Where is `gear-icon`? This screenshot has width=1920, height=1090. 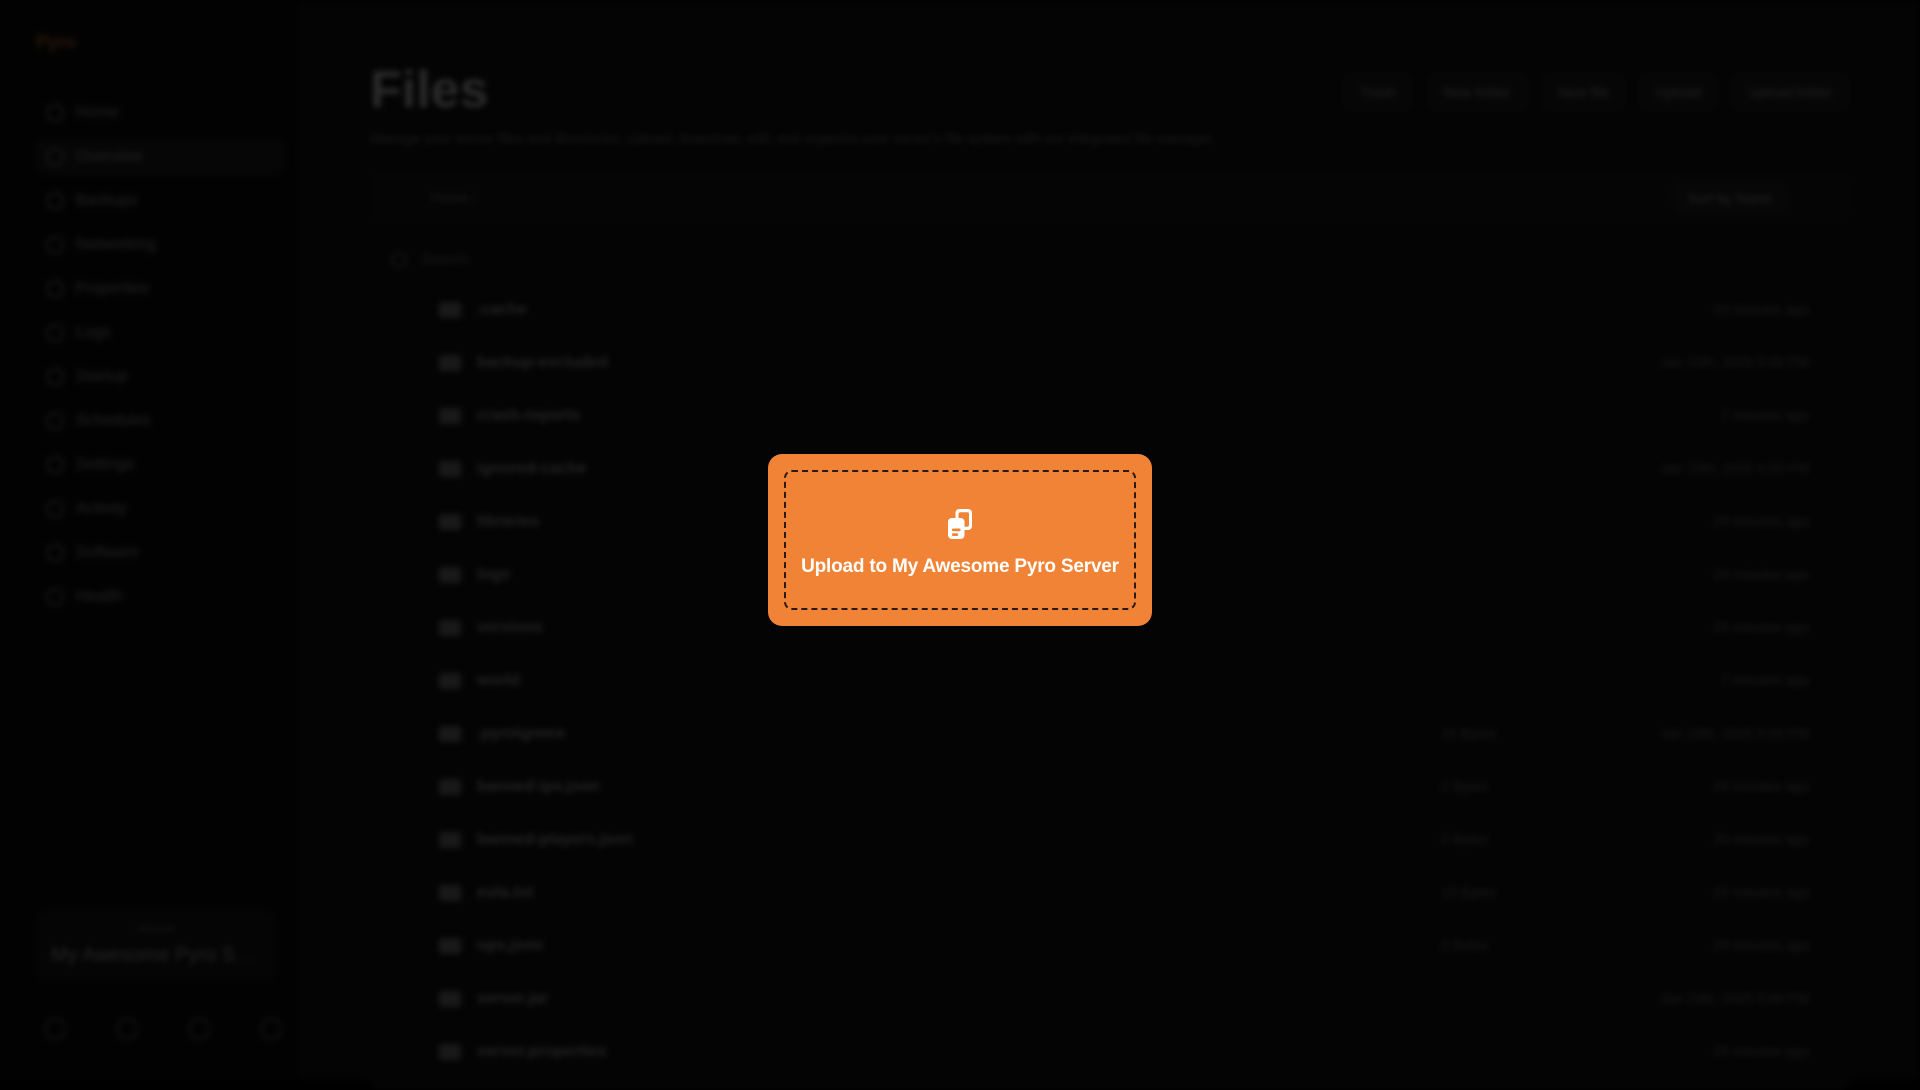
gear-icon is located at coordinates (55, 465).